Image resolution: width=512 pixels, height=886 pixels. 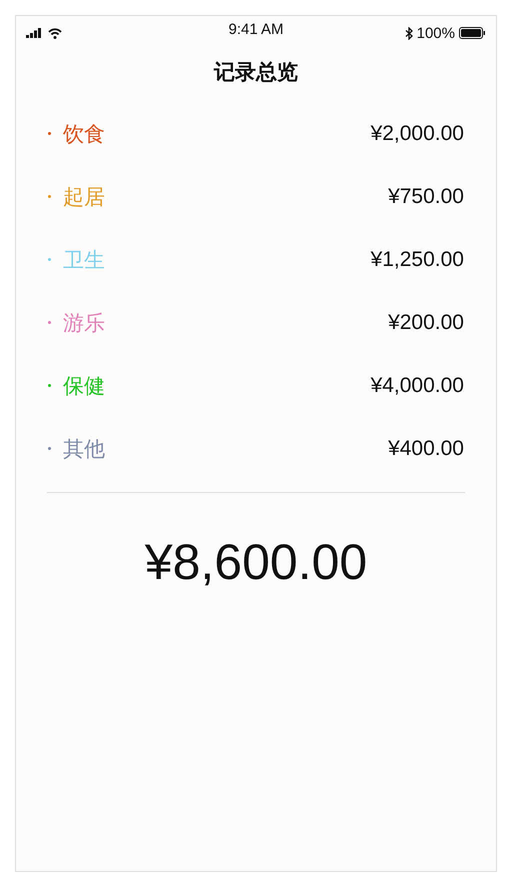 What do you see at coordinates (408, 33) in the screenshot?
I see `bluetooth-icon` at bounding box center [408, 33].